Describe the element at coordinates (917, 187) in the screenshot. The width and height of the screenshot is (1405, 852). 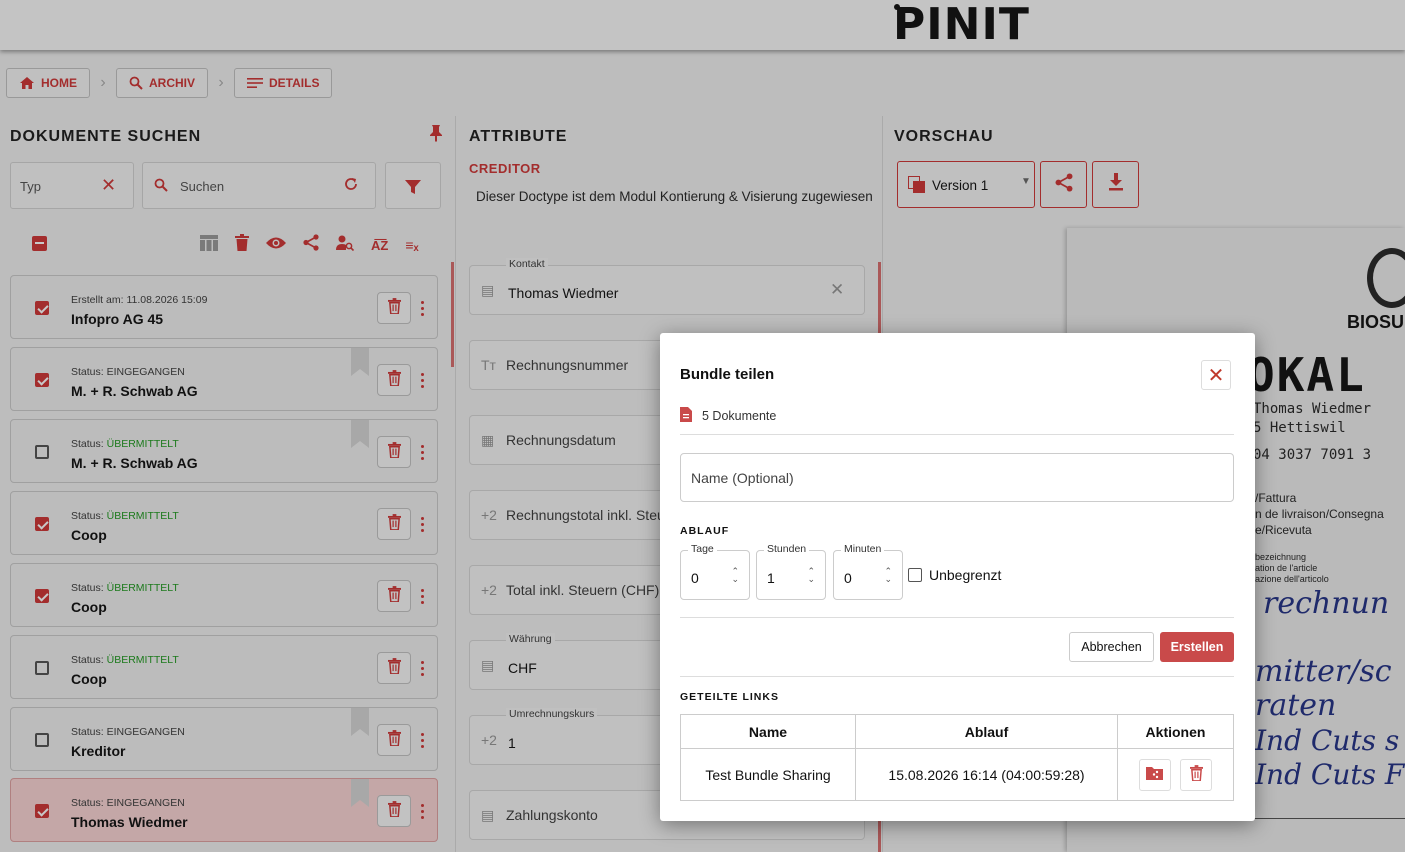
I see `copy-icon` at that location.